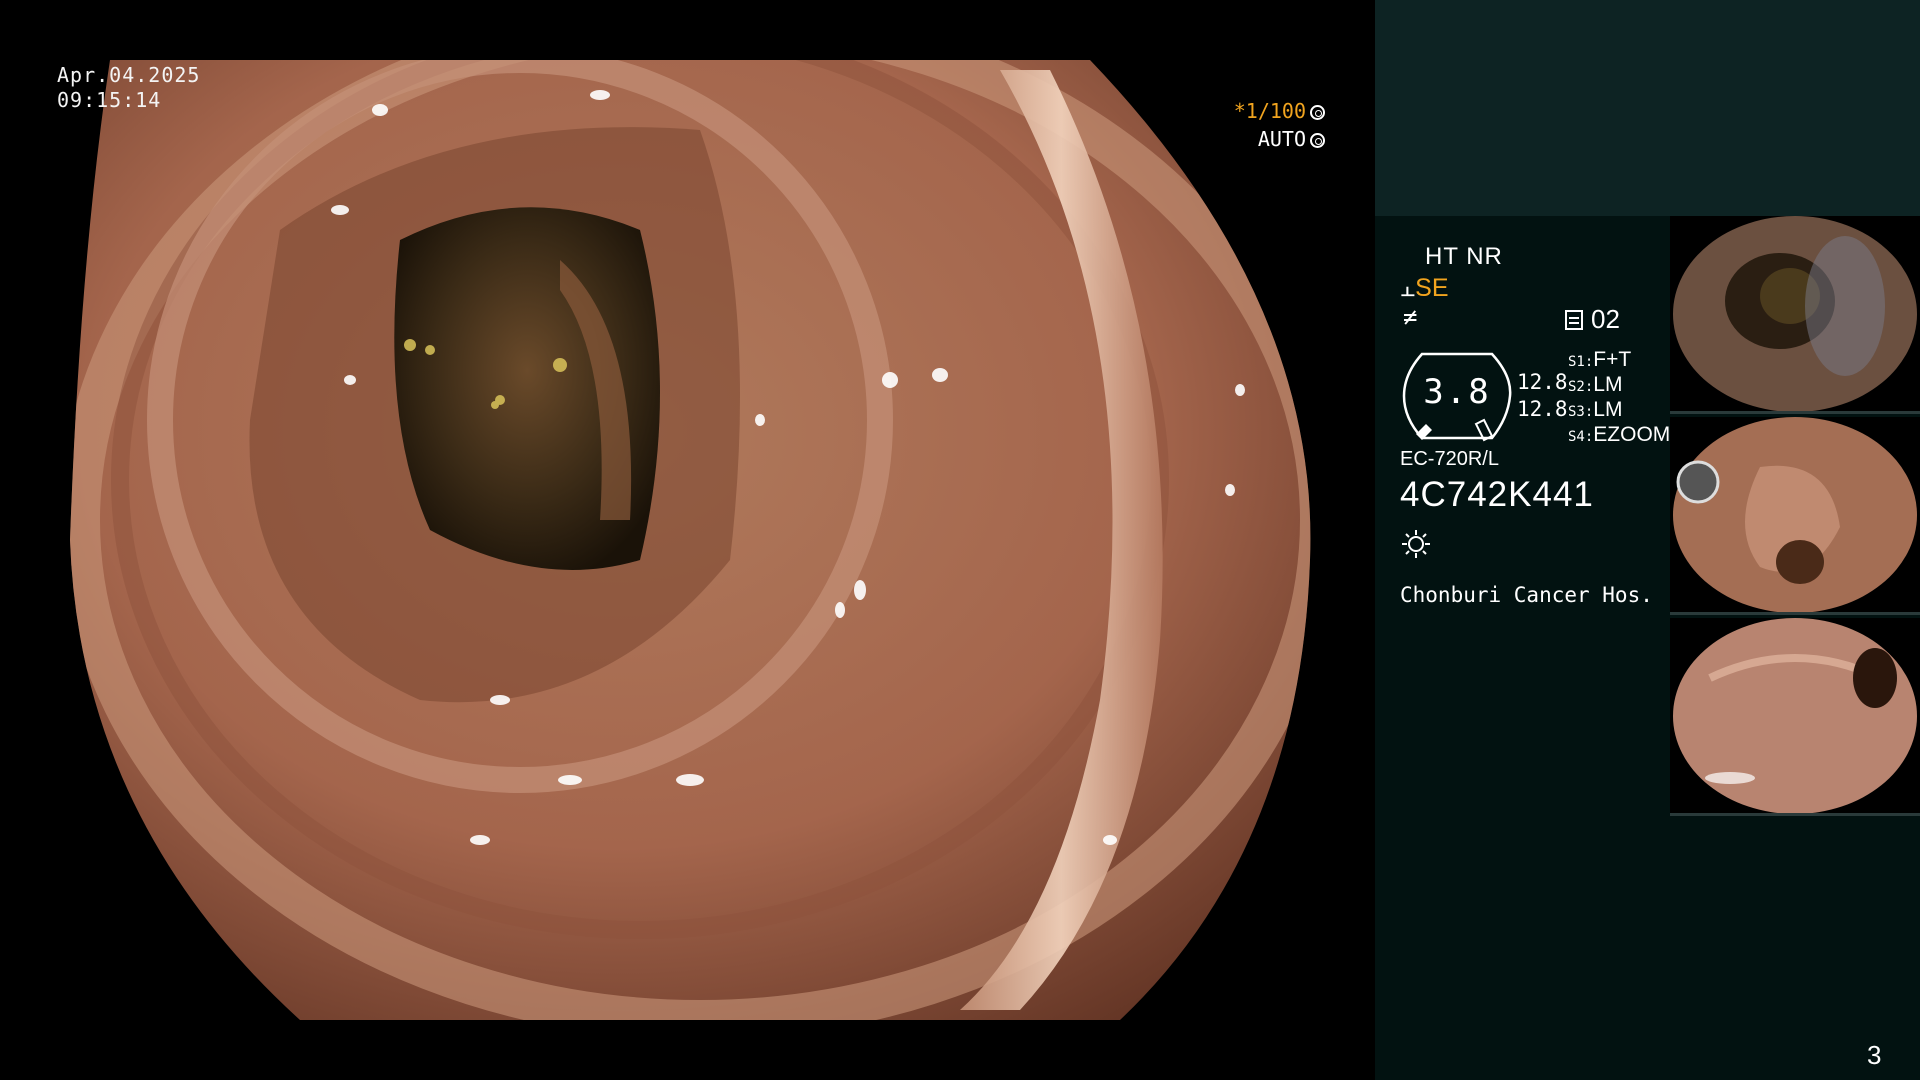 This screenshot has width=1920, height=1080. Describe the element at coordinates (1574, 320) in the screenshot. I see `preset-doc-icon` at that location.